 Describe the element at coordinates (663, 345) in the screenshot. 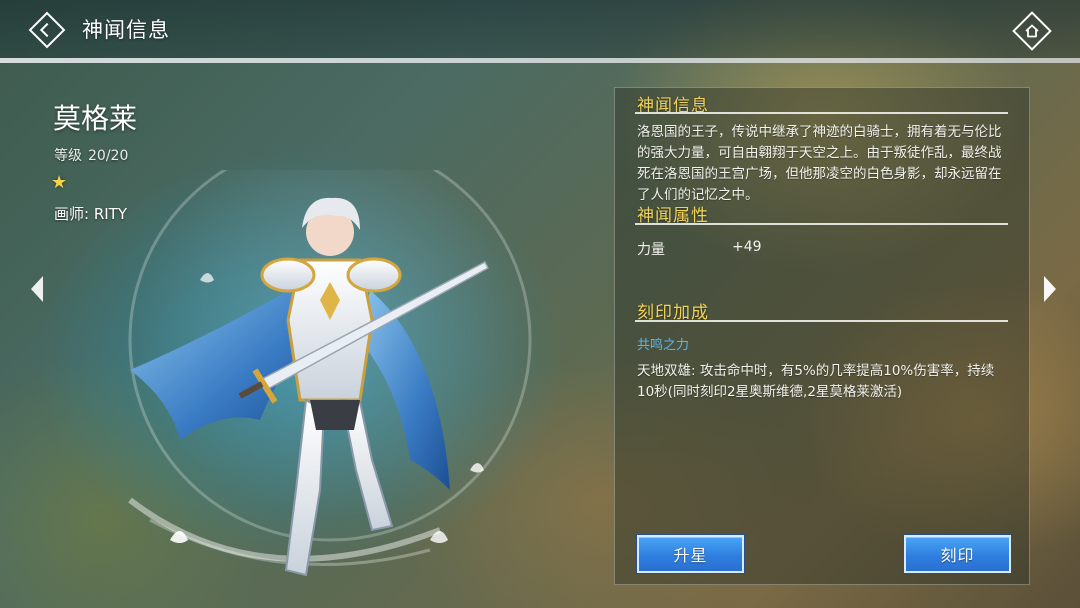

I see `seal-subtitle: 共鸣之力` at that location.